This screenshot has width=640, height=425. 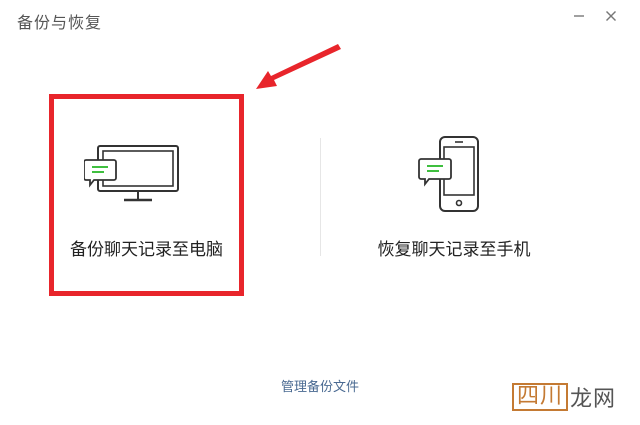 What do you see at coordinates (454, 250) in the screenshot?
I see `restore-to-phone-label: 恢复聊天记录至手机` at bounding box center [454, 250].